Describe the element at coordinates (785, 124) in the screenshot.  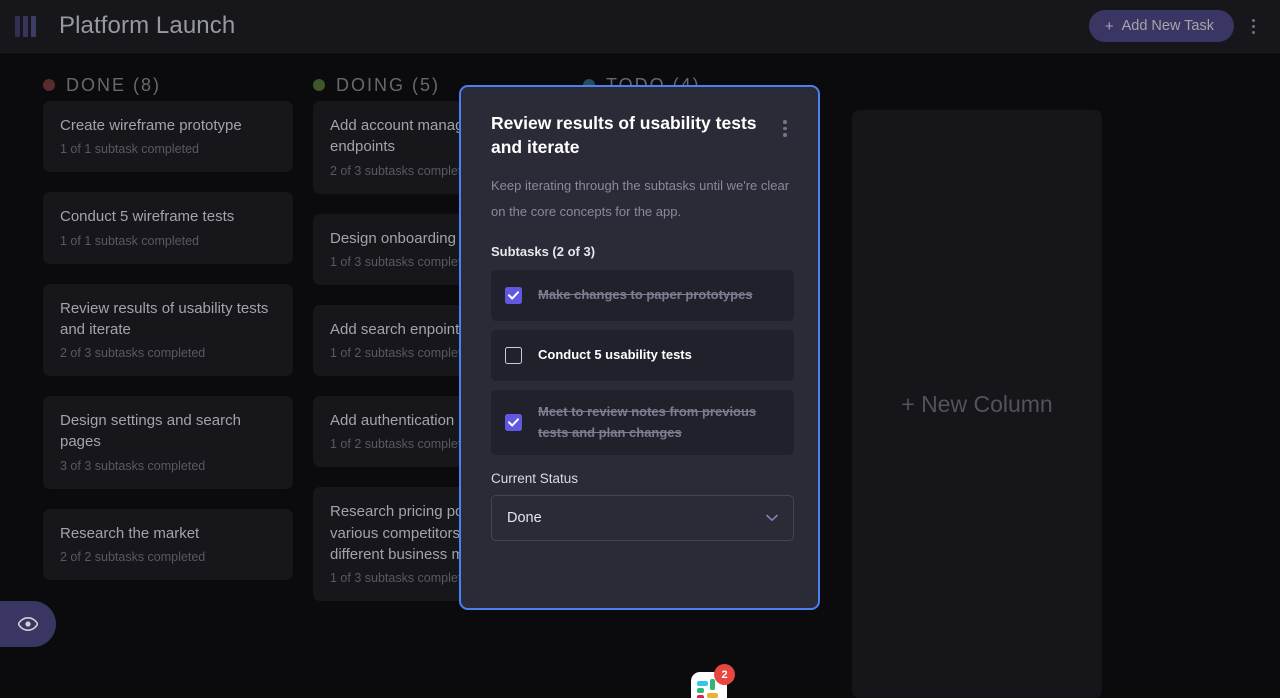
I see `task-options-menu-icon` at that location.